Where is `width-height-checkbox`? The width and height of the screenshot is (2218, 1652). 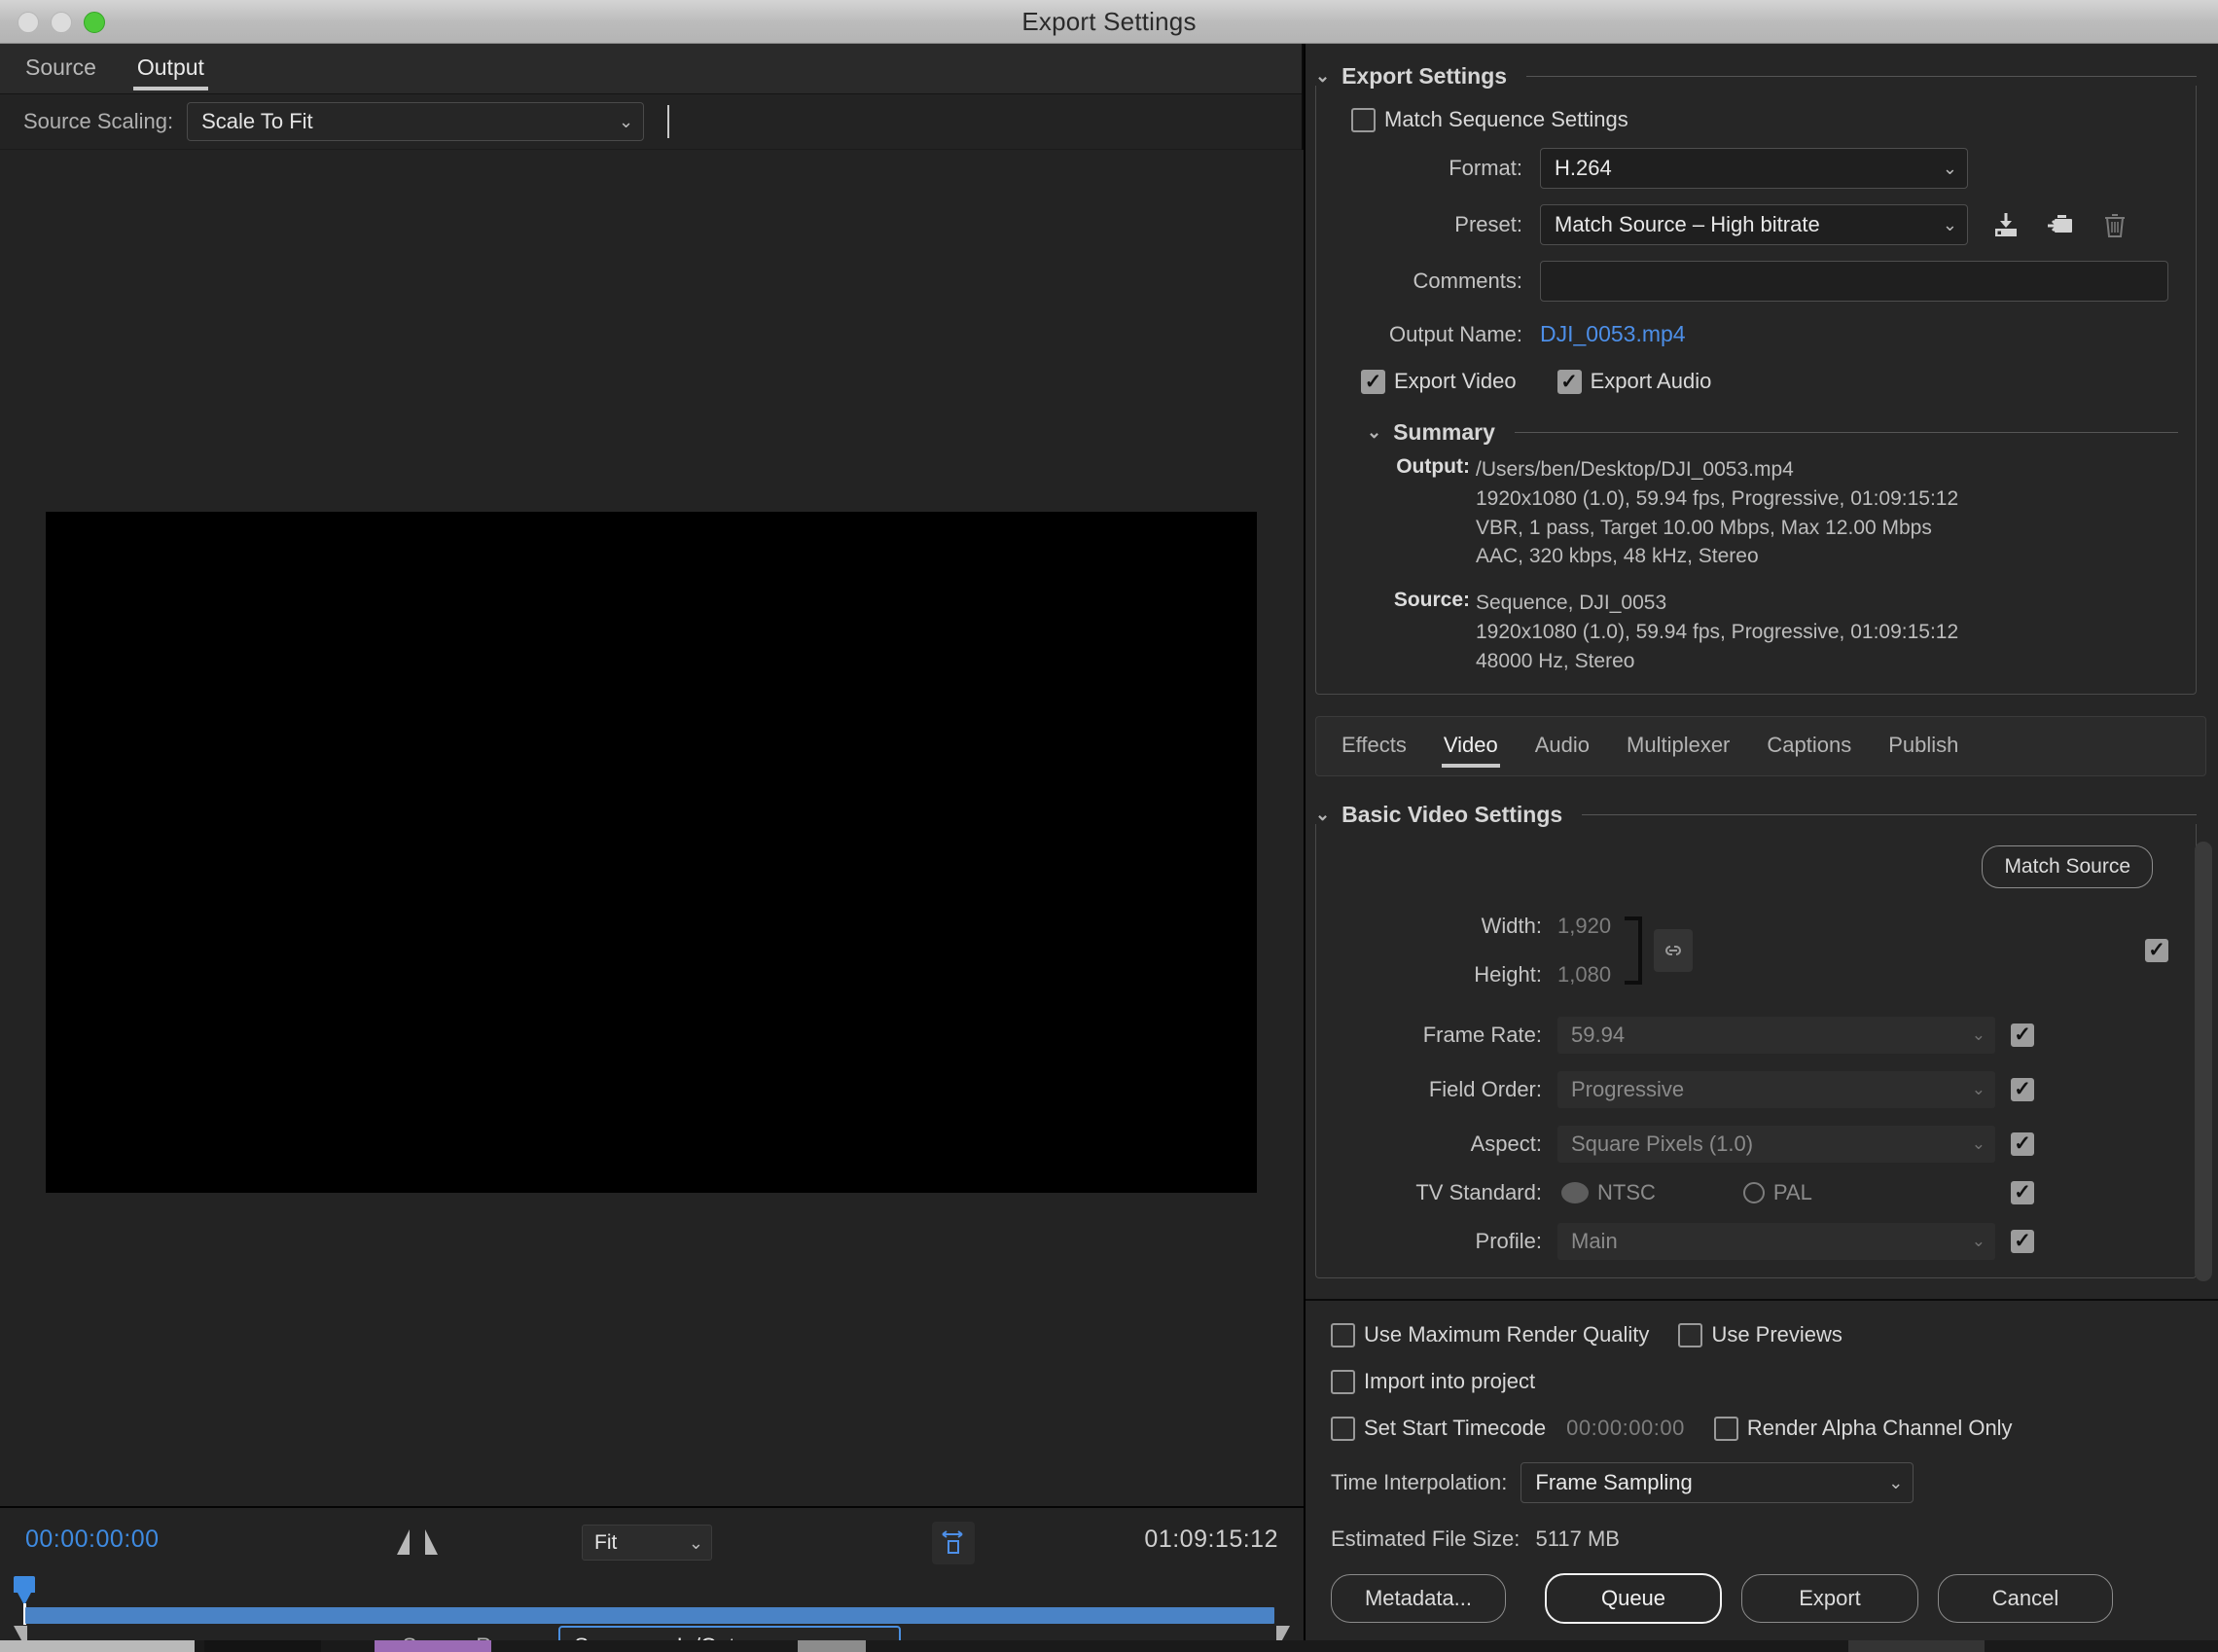 width-height-checkbox is located at coordinates (2157, 950).